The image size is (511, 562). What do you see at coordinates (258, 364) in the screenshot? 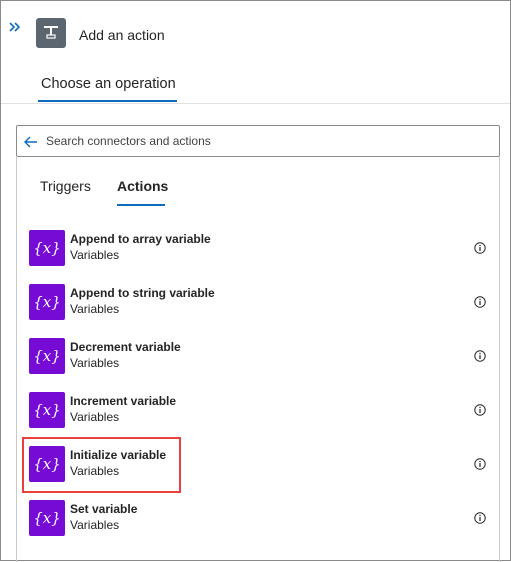
I see `action-decrement-variable: {x} Decrement variable Variables` at bounding box center [258, 364].